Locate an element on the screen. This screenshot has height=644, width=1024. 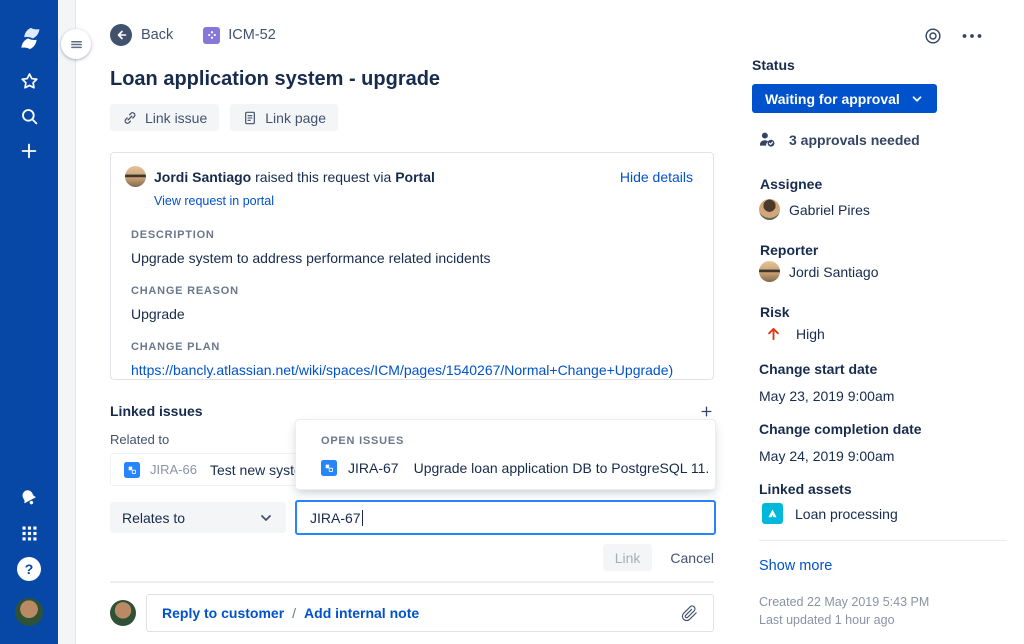
issue-type-icon is located at coordinates (212, 35).